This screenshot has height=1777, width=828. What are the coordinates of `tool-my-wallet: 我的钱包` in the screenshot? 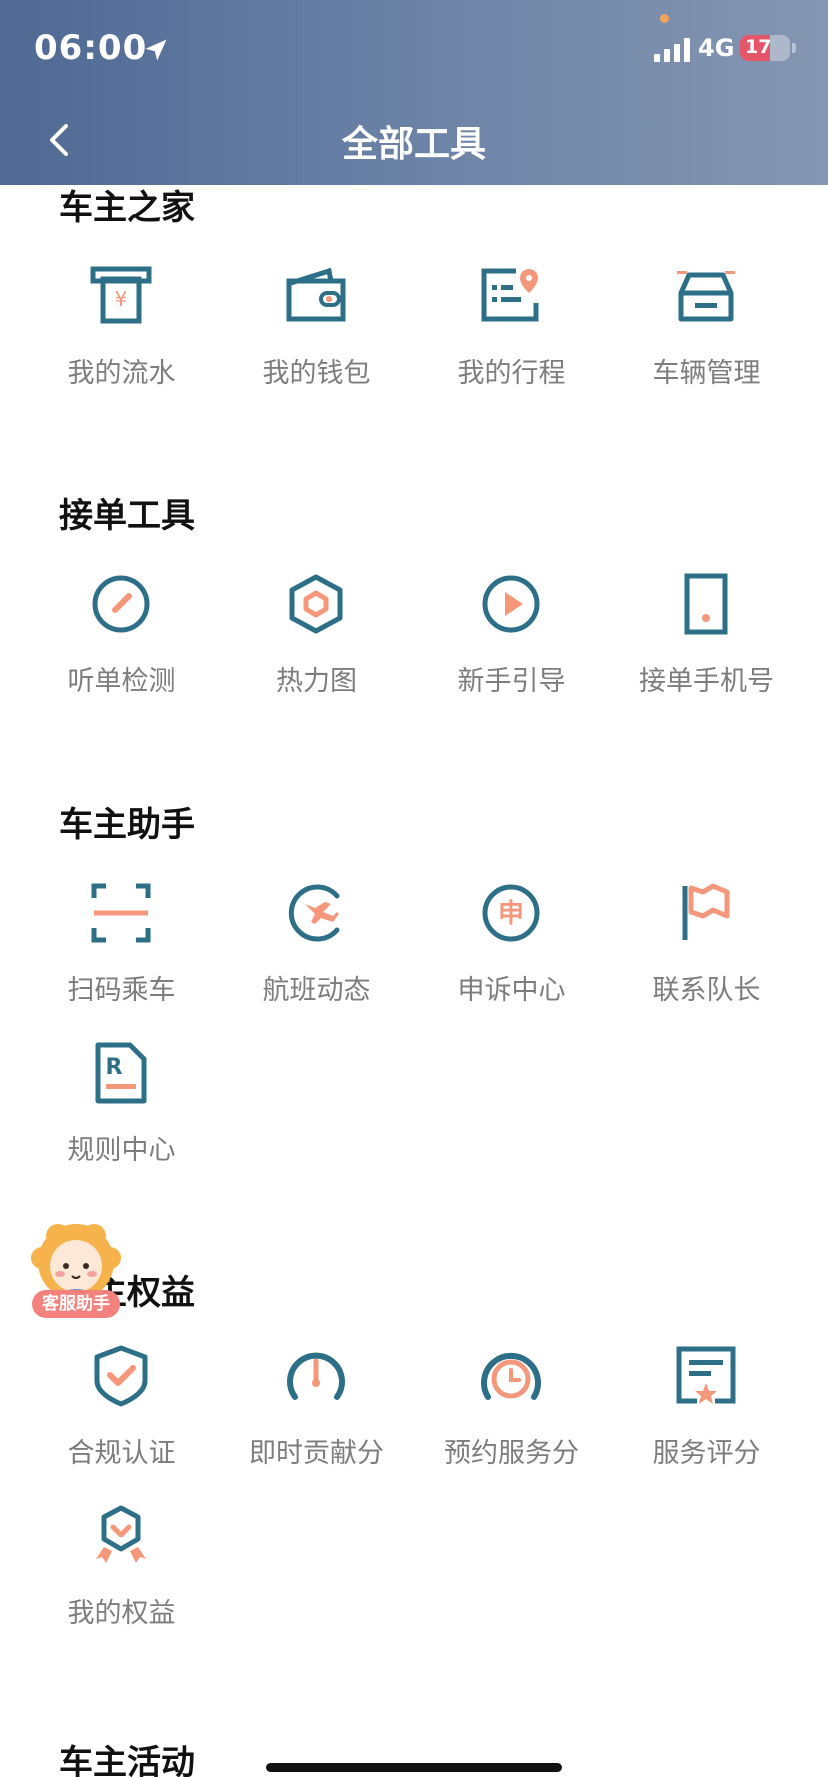 It's located at (316, 330).